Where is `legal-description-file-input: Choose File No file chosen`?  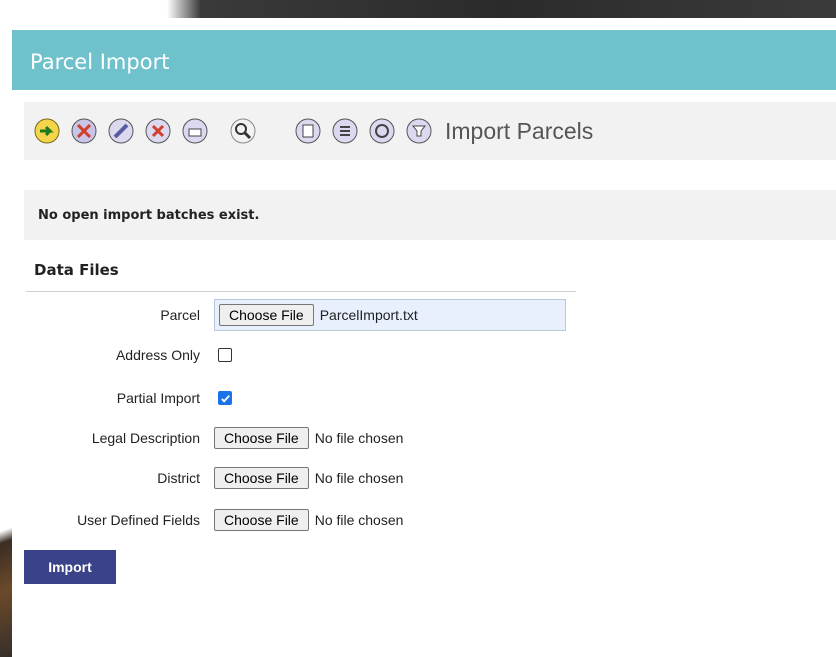
legal-description-file-input: Choose File No file chosen is located at coordinates (308, 438).